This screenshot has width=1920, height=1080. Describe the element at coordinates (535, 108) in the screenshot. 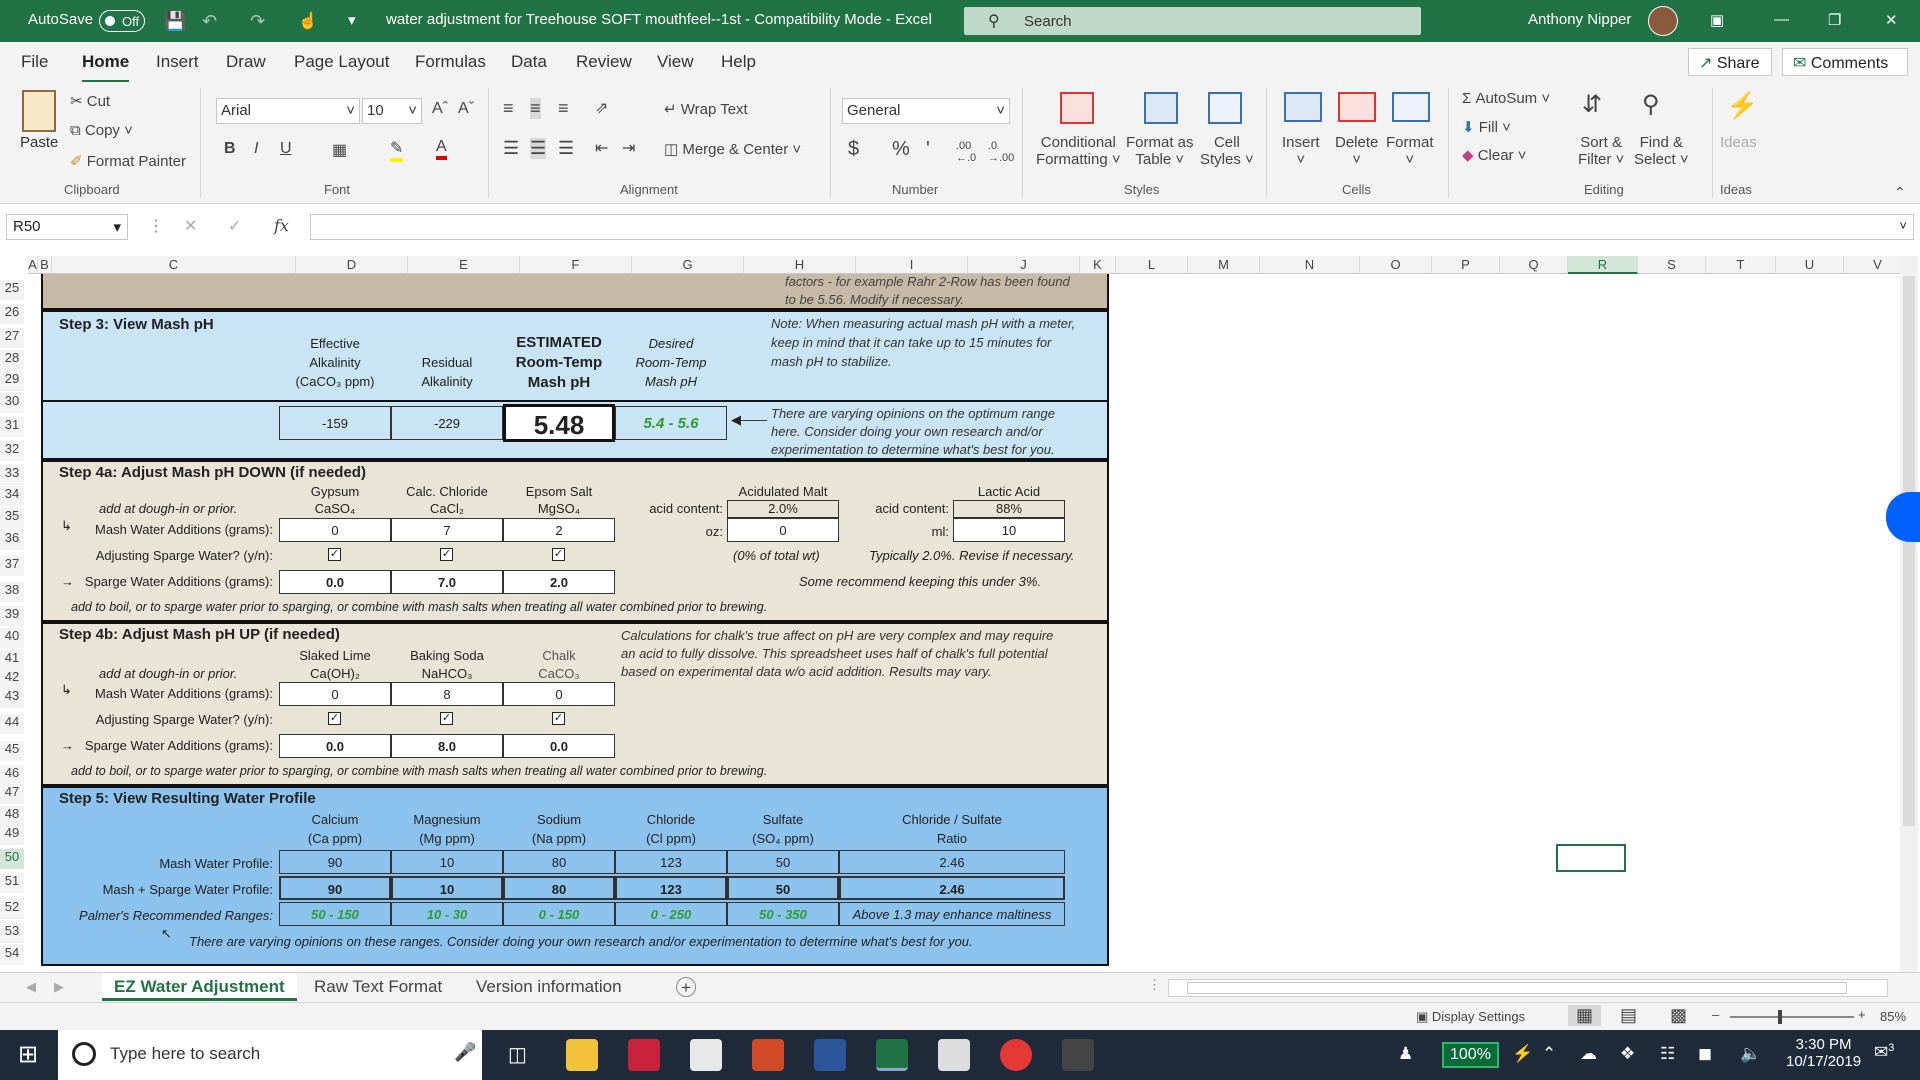

I see `align-middle-icon: ≡` at that location.